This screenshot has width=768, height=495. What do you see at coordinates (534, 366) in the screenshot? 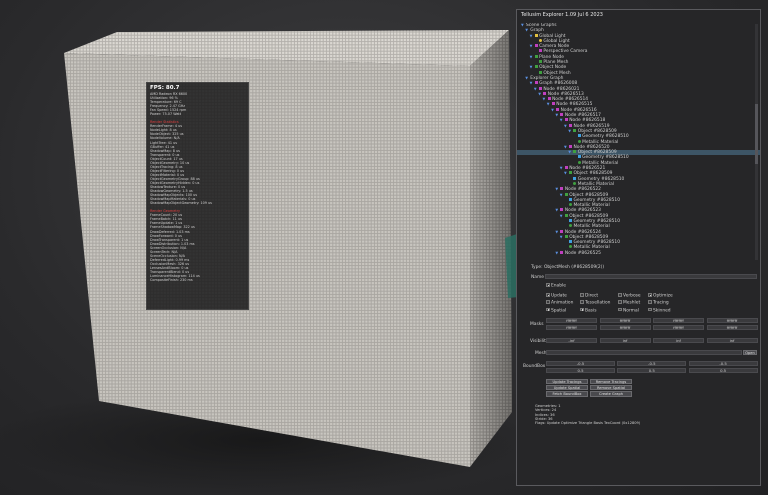
I see `boundbox-label: BoundBox` at bounding box center [534, 366].